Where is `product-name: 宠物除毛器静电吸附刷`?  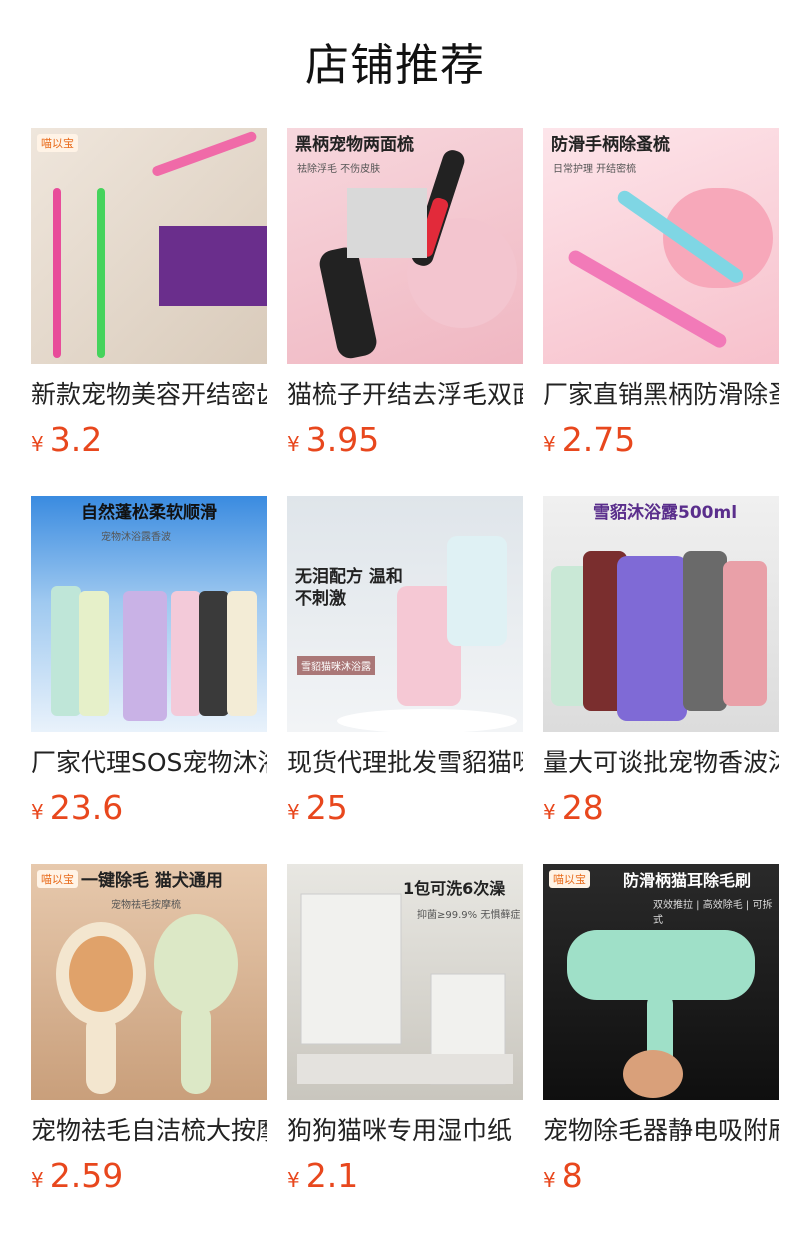
product-name: 宠物除毛器静电吸附刷 is located at coordinates (661, 1131).